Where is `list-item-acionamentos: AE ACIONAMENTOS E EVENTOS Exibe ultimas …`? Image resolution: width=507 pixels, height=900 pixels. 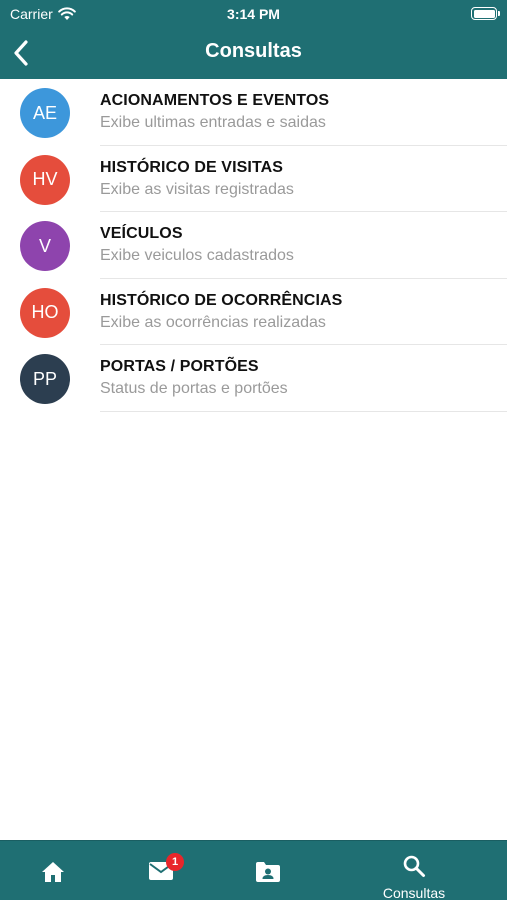 list-item-acionamentos: AE ACIONAMENTOS E EVENTOS Exibe ultimas … is located at coordinates (253, 112).